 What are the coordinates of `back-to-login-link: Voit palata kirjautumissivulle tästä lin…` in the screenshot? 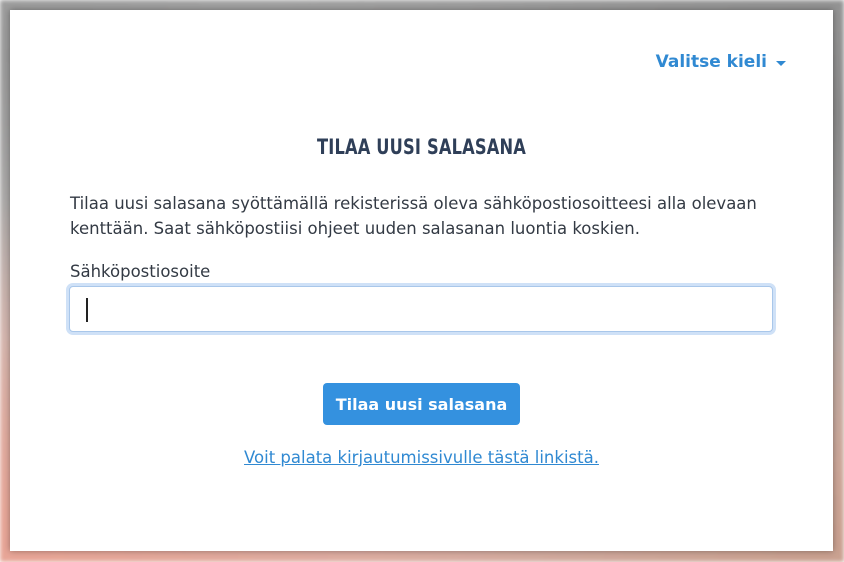 It's located at (421, 457).